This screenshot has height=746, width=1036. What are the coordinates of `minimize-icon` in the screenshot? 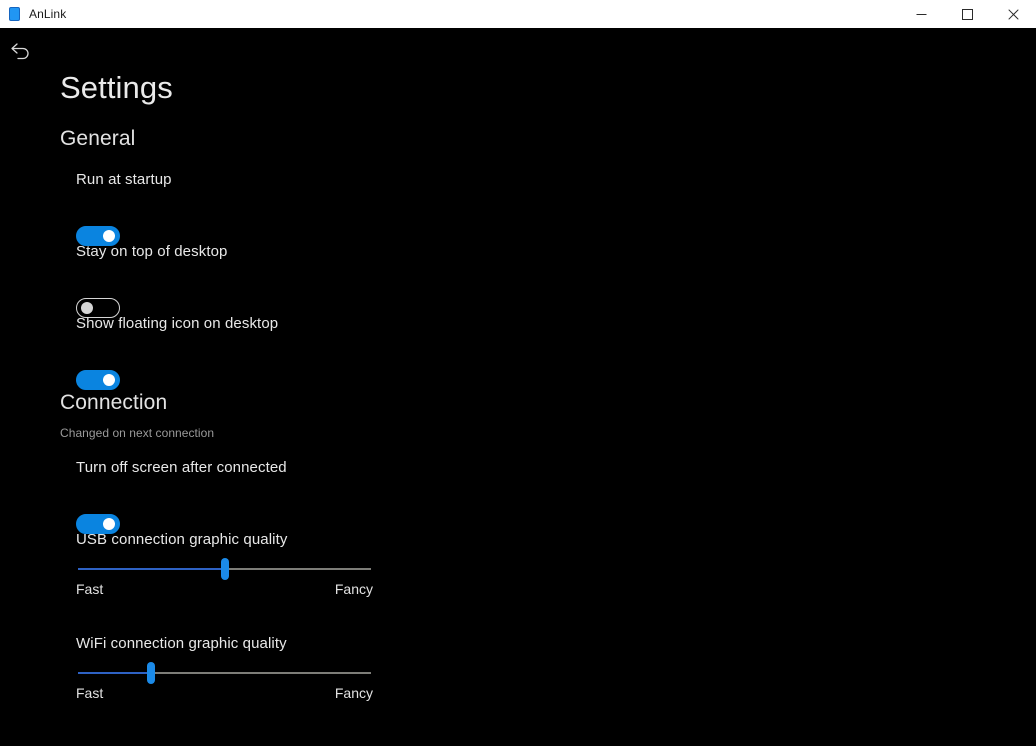 It's located at (921, 14).